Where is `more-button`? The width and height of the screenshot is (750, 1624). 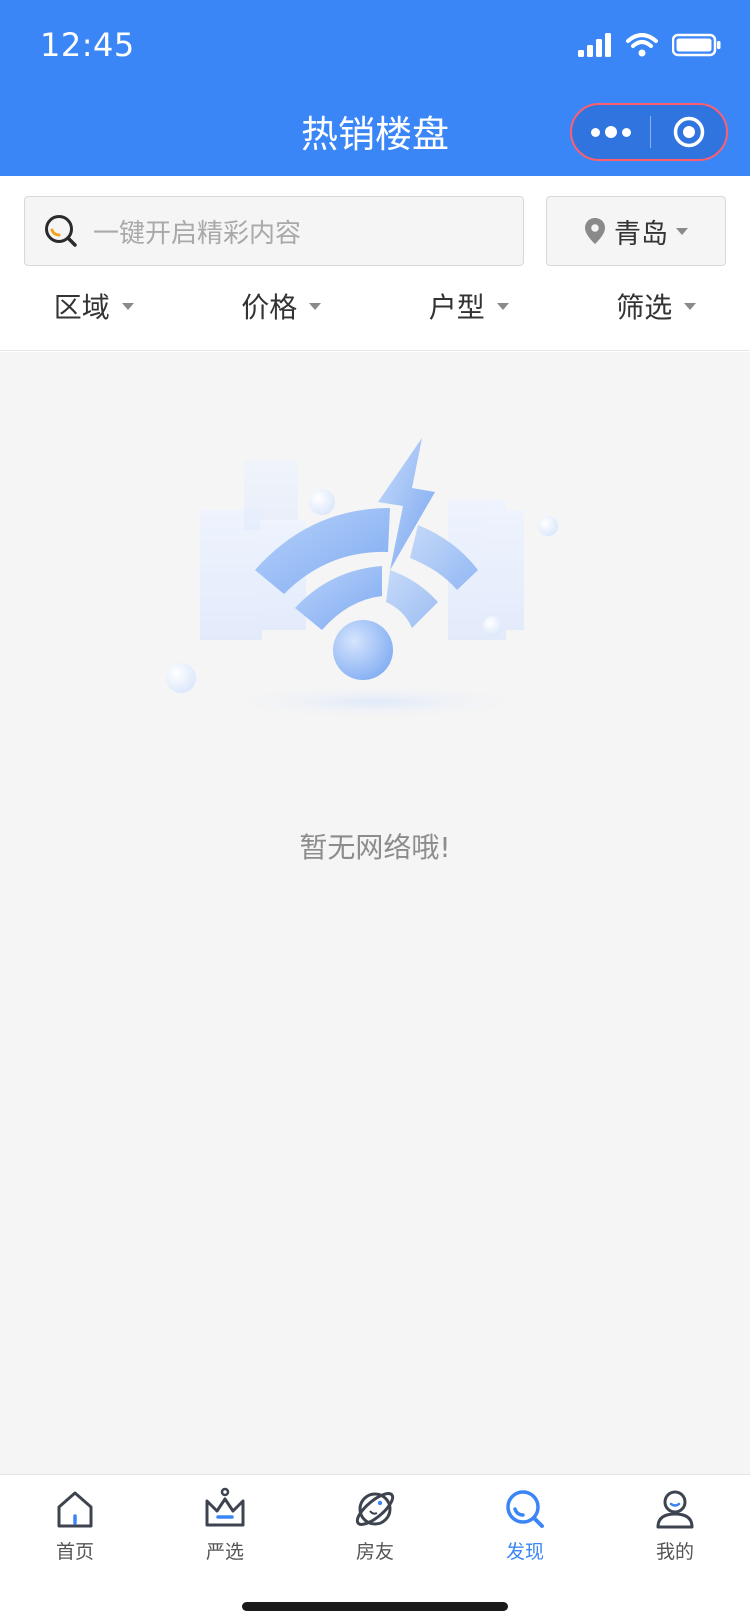
more-button is located at coordinates (611, 132).